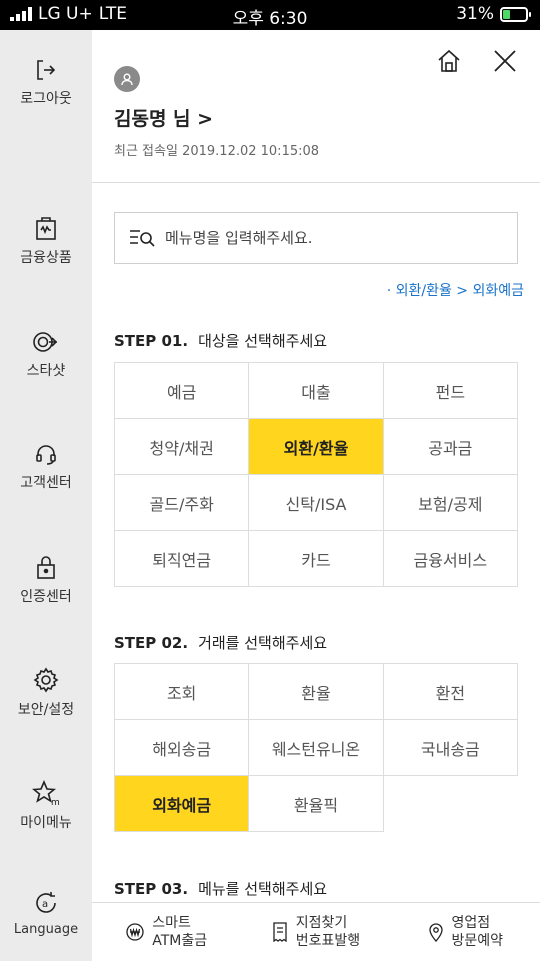 This screenshot has width=540, height=961. What do you see at coordinates (505, 61) in the screenshot?
I see `close-icon` at bounding box center [505, 61].